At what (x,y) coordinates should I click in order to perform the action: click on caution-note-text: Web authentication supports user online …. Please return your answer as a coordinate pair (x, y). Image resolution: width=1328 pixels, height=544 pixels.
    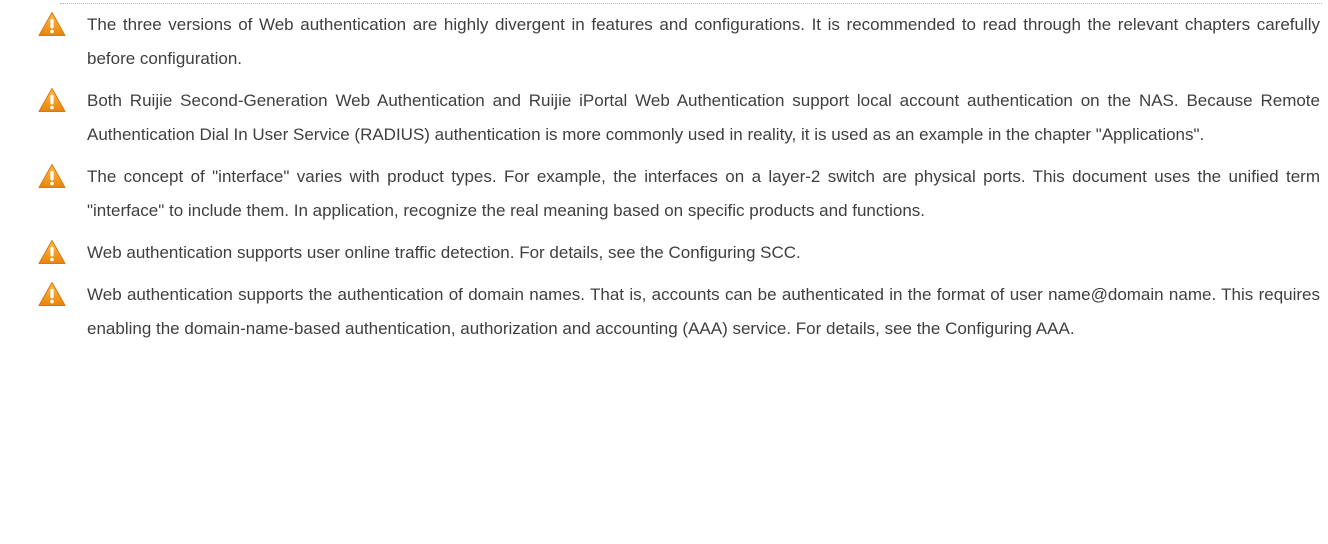
    Looking at the image, I should click on (444, 252).